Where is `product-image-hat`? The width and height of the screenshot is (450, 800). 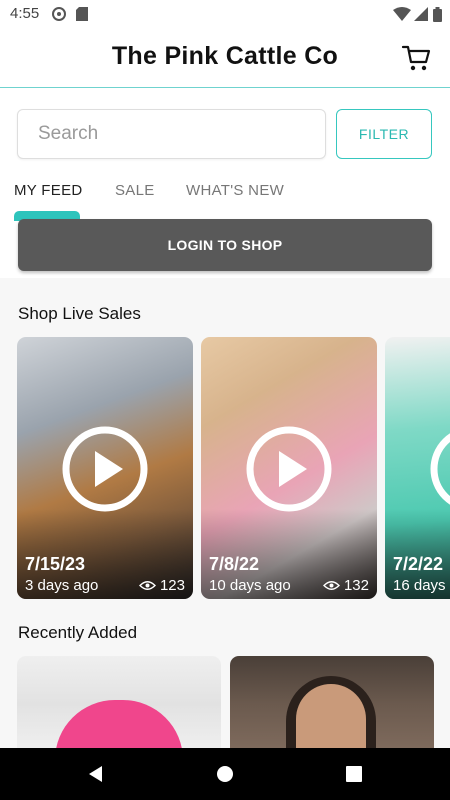 product-image-hat is located at coordinates (119, 724).